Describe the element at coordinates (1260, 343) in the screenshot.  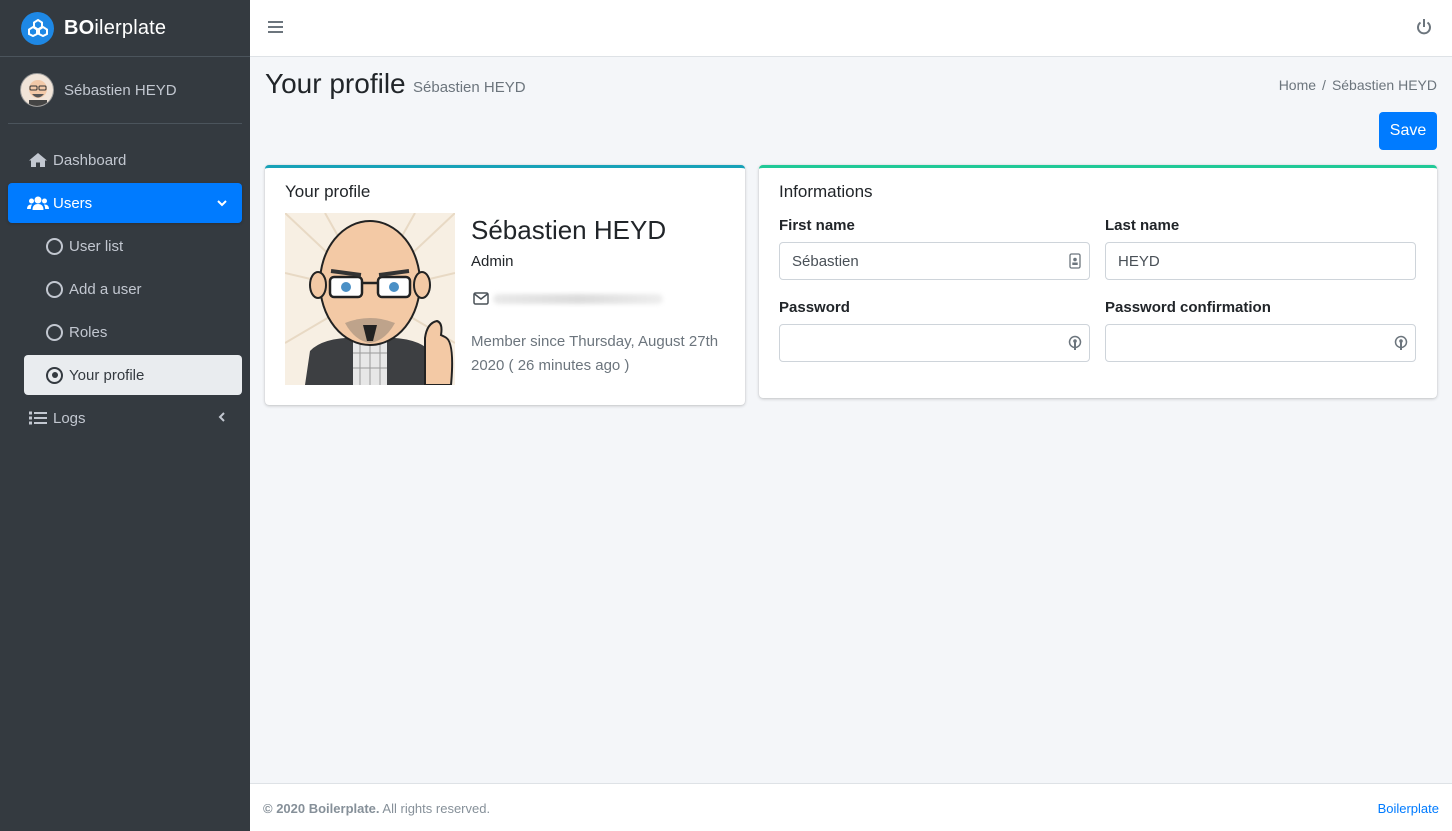
I see `password-confirmation-field` at that location.